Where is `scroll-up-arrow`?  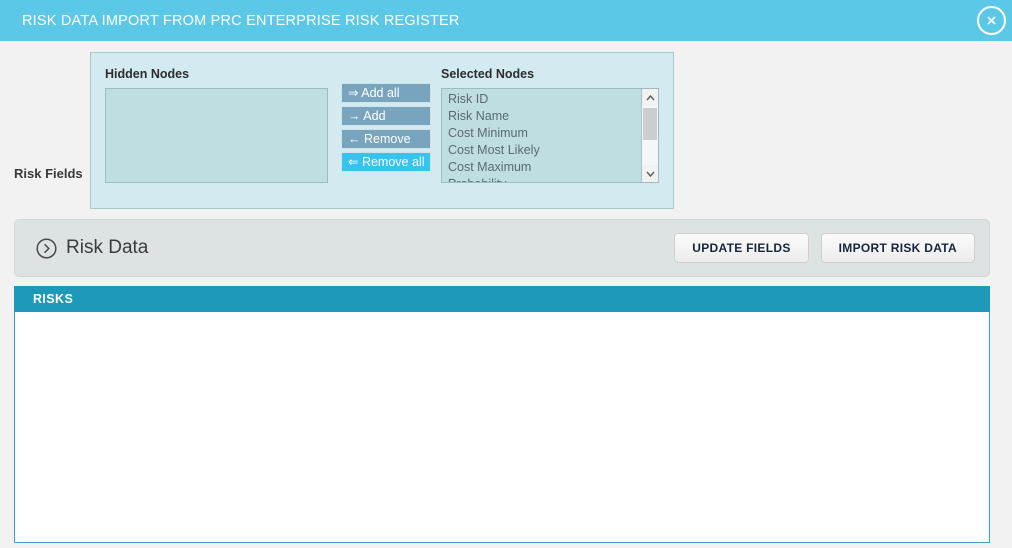 scroll-up-arrow is located at coordinates (650, 97).